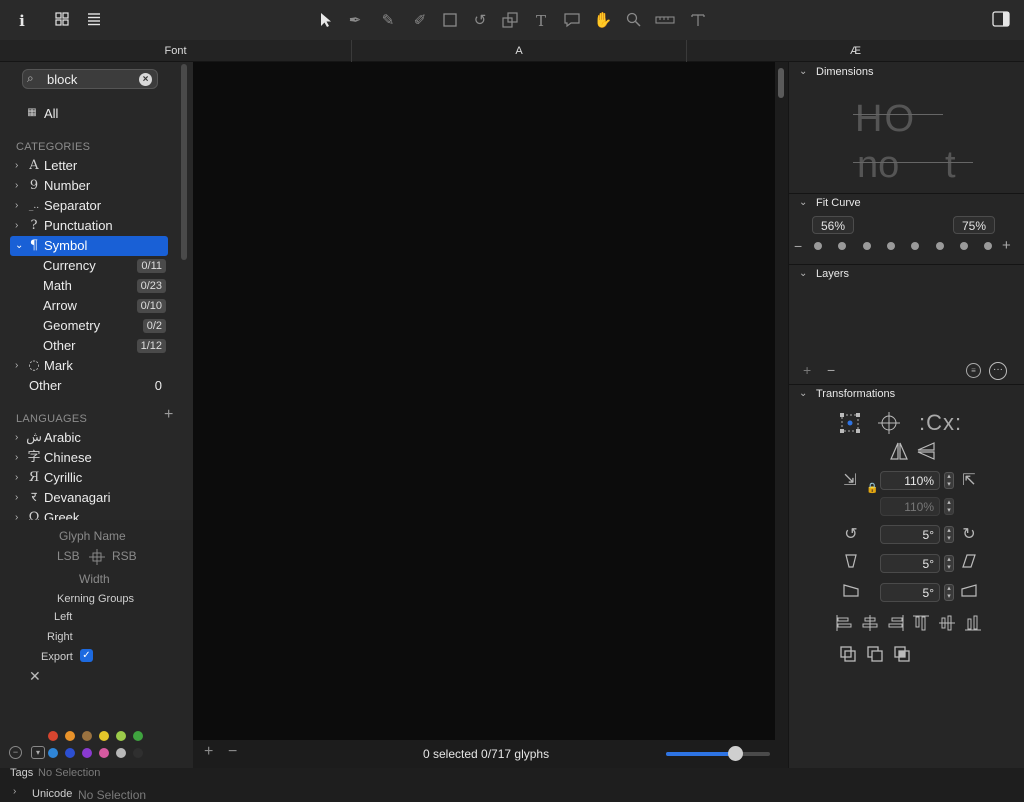 The height and width of the screenshot is (802, 1024). Describe the element at coordinates (947, 423) in the screenshot. I see `component-transform-icon: :Cx:` at that location.